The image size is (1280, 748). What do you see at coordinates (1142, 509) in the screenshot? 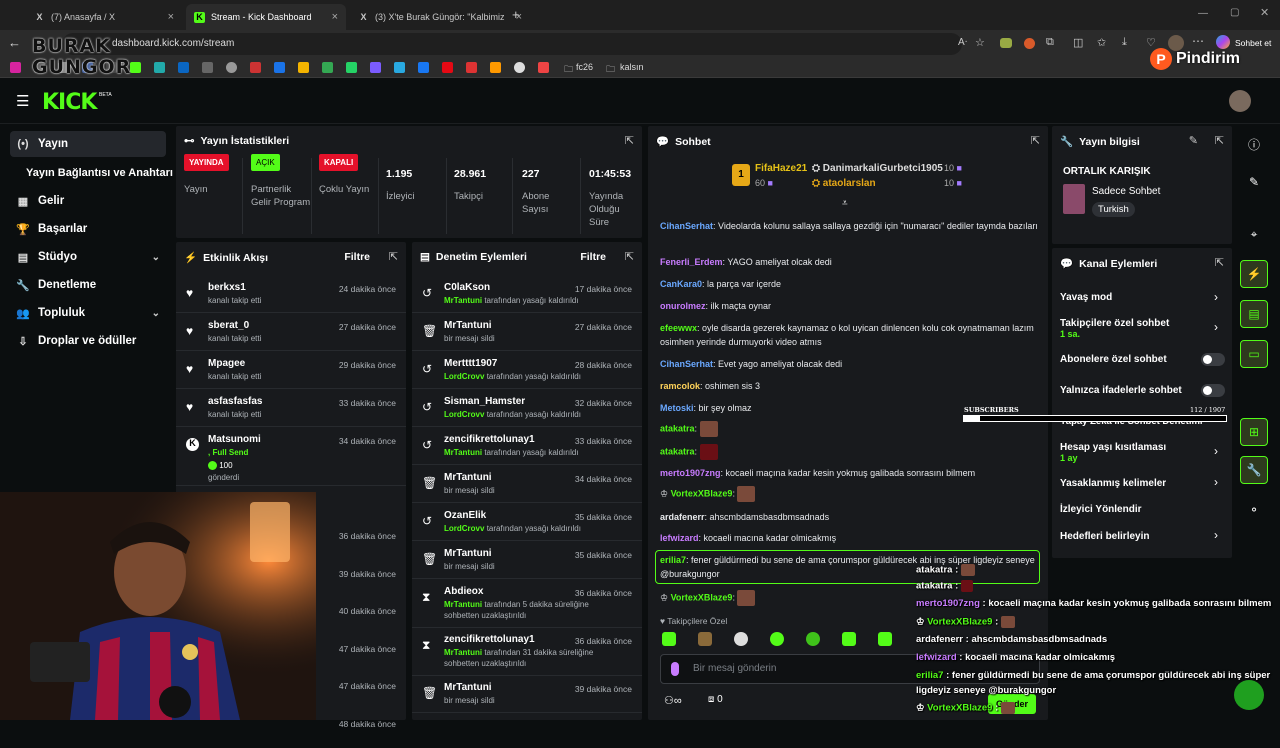
I see `host-row: İzleyici Yönlendir` at bounding box center [1142, 509].